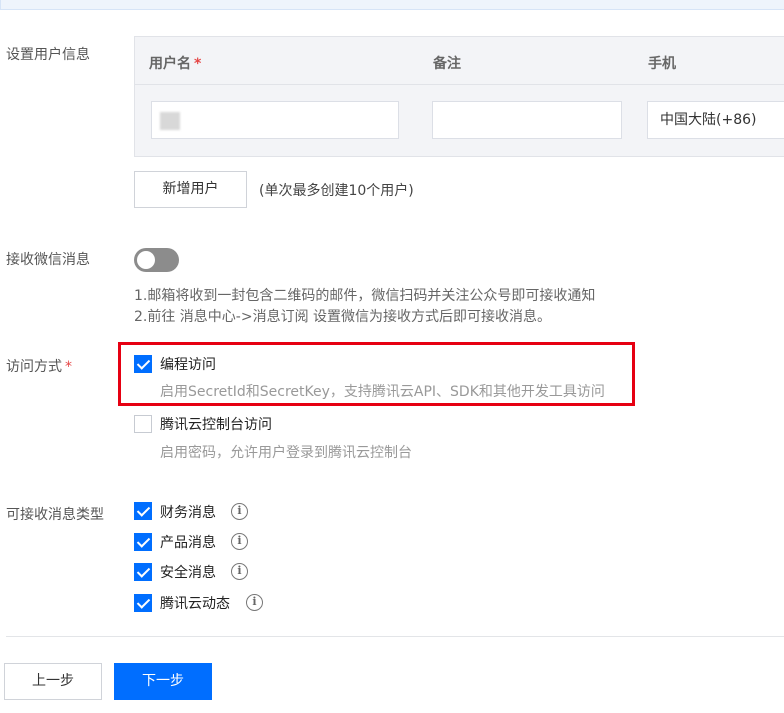 The height and width of the screenshot is (713, 784). Describe the element at coordinates (146, 260) in the screenshot. I see `toggle-knob` at that location.